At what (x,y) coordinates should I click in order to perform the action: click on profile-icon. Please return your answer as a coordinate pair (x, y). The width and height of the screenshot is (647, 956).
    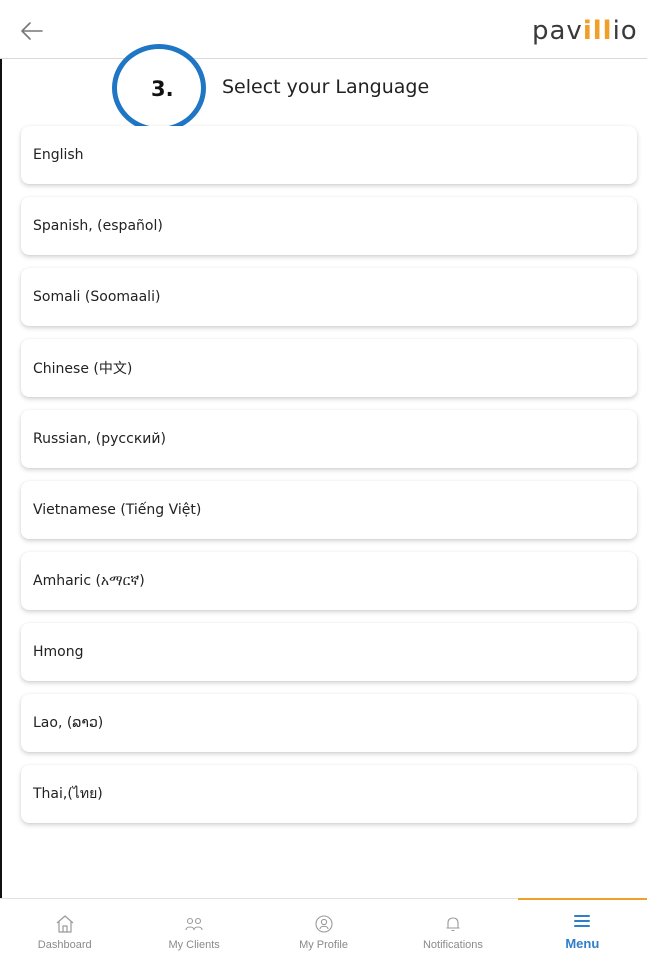
    Looking at the image, I should click on (323, 924).